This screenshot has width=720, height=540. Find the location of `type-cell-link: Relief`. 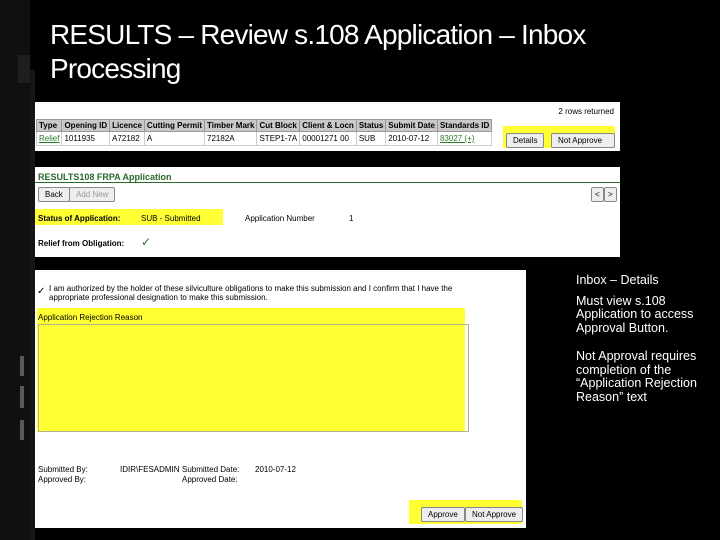

type-cell-link: Relief is located at coordinates (49, 138).